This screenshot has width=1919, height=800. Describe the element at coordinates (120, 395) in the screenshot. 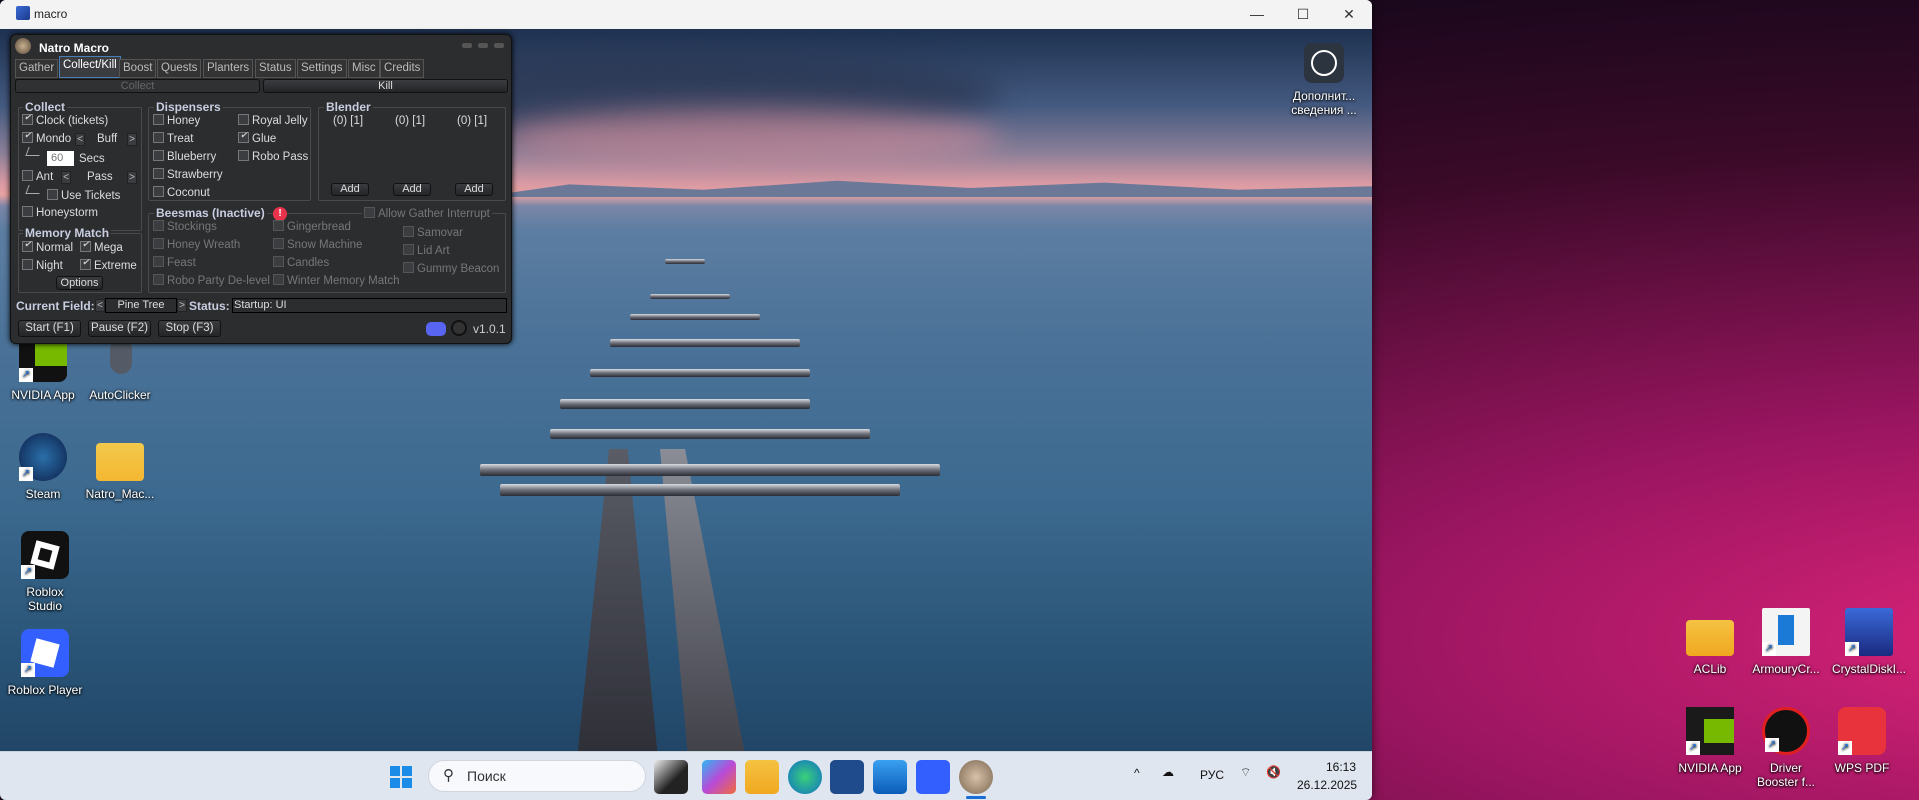

I see `icon-label: AutoClicker` at that location.